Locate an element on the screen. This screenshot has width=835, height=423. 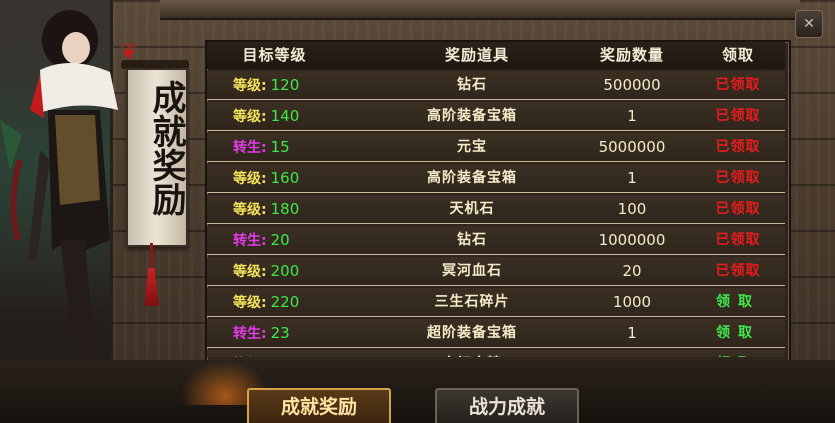
reward-qty: 5000000 is located at coordinates (632, 147).